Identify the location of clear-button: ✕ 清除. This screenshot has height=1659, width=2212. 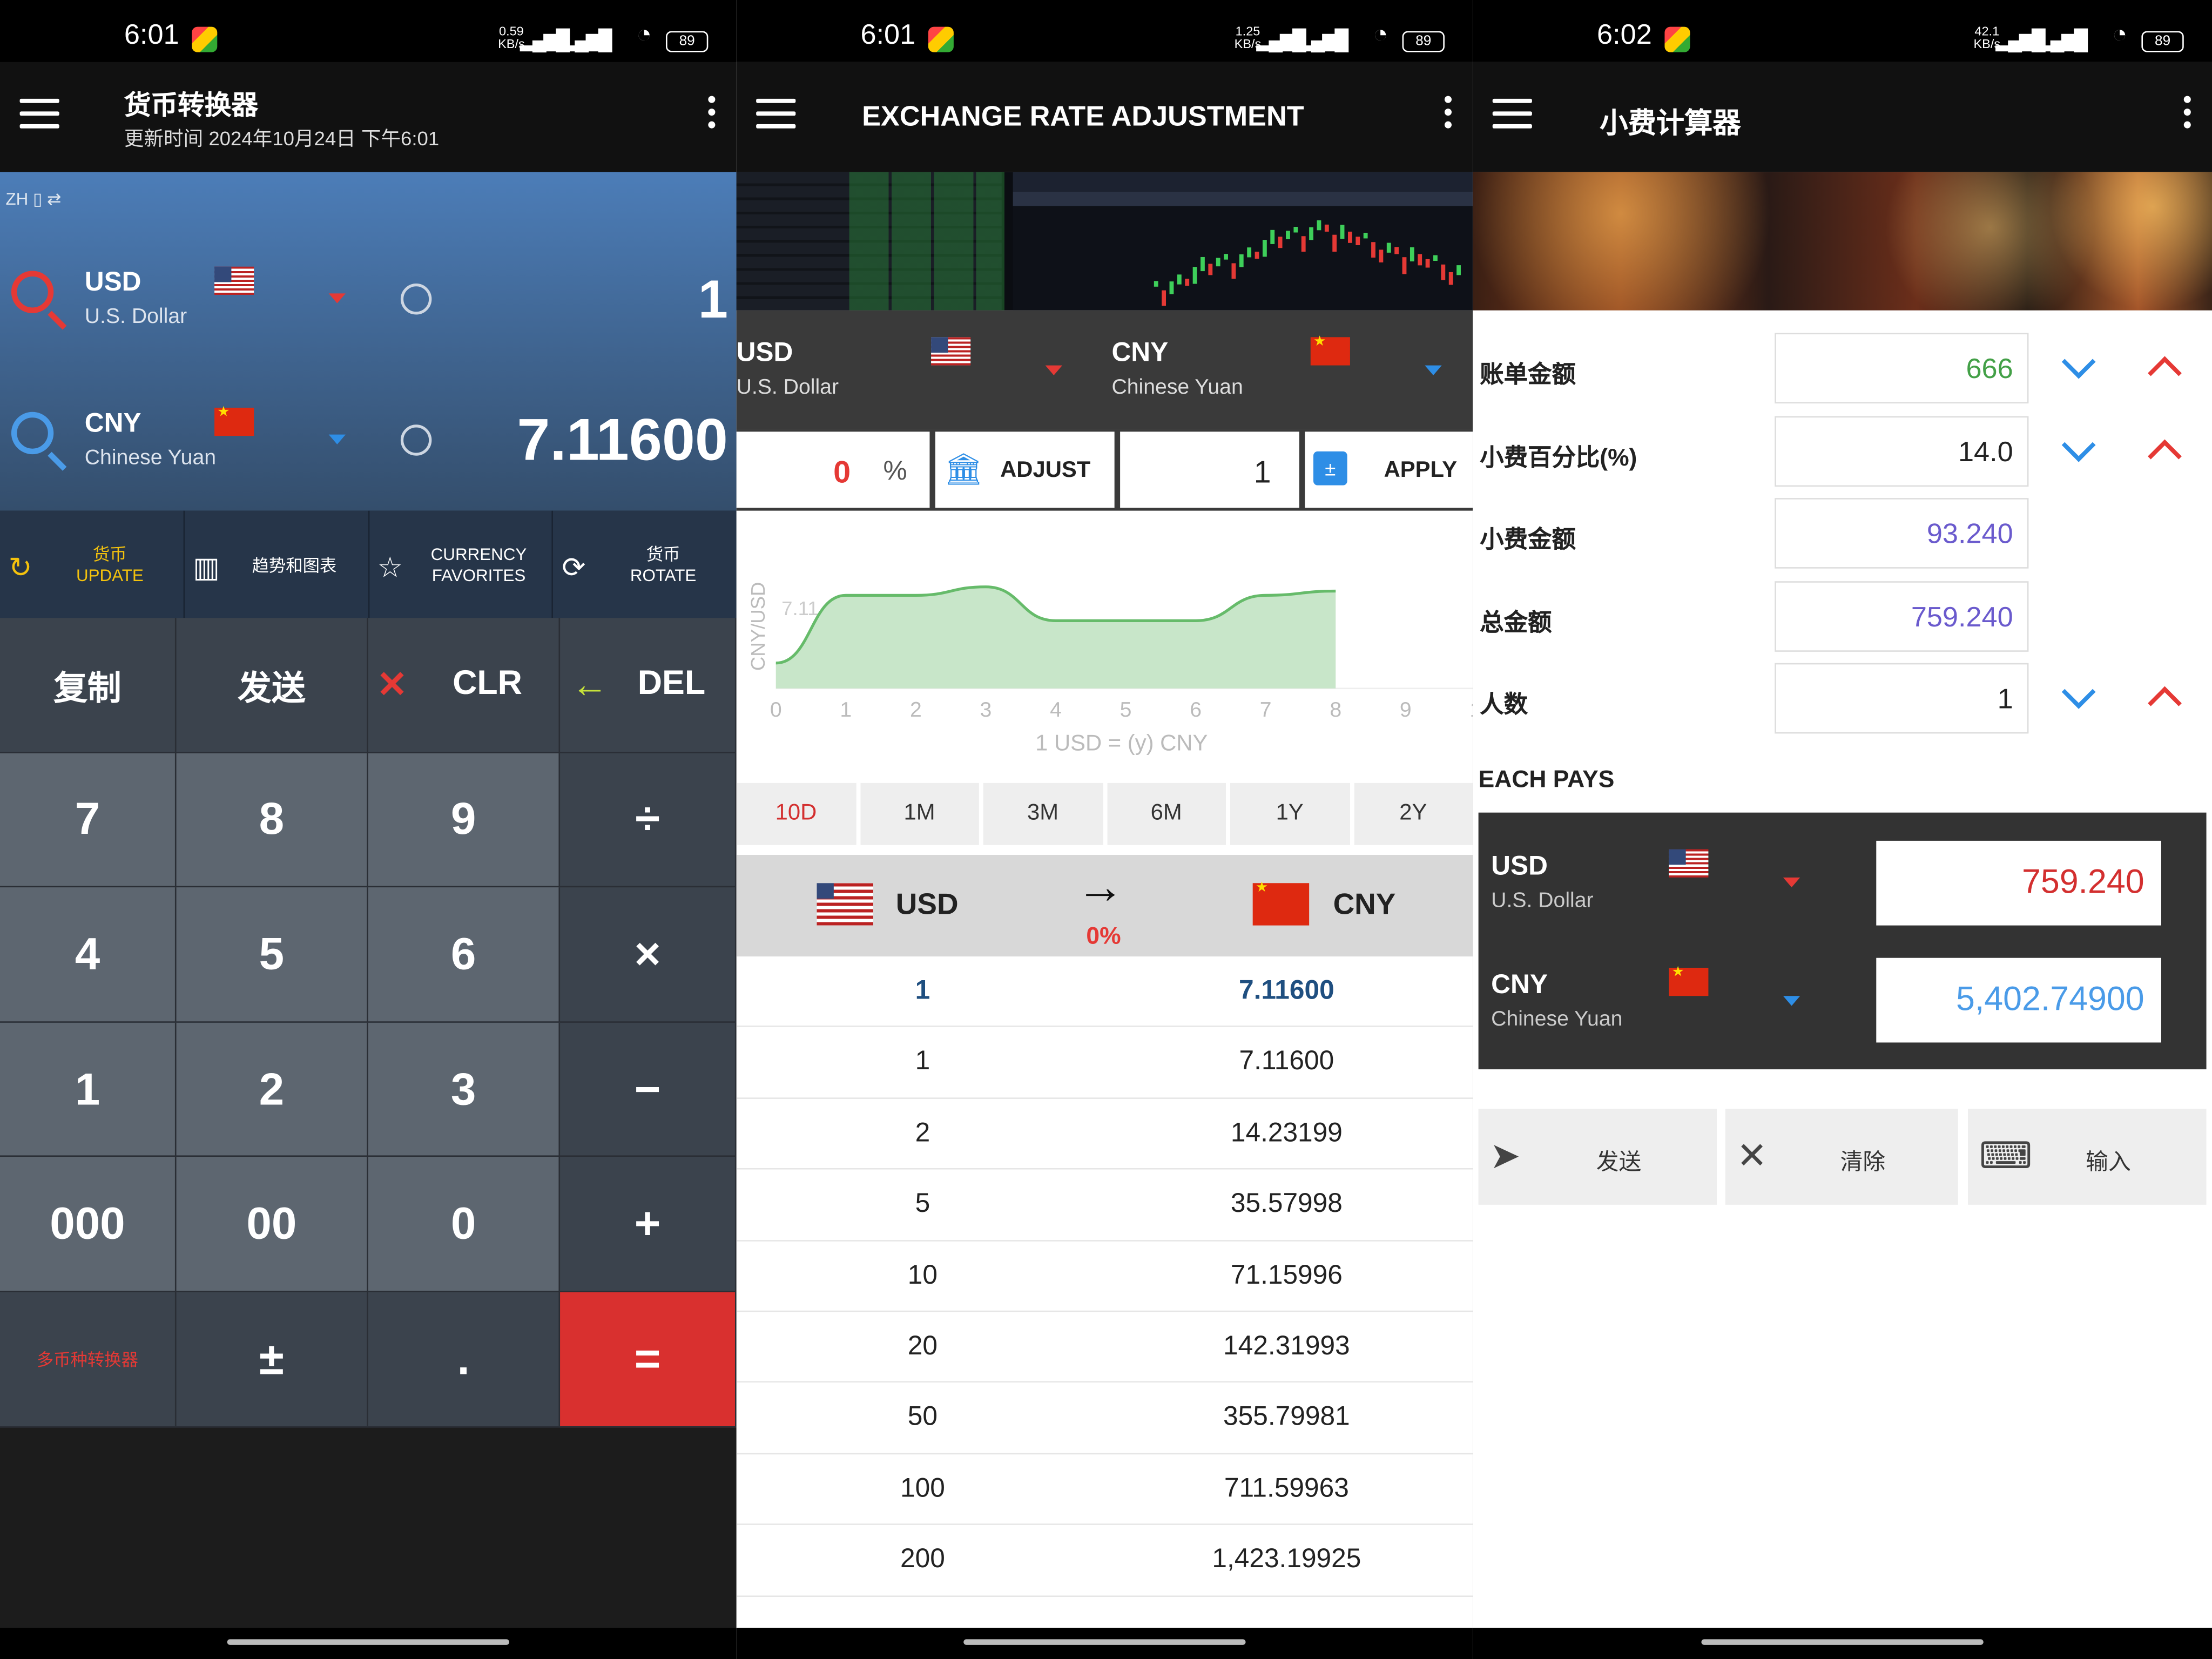
(1841, 1157).